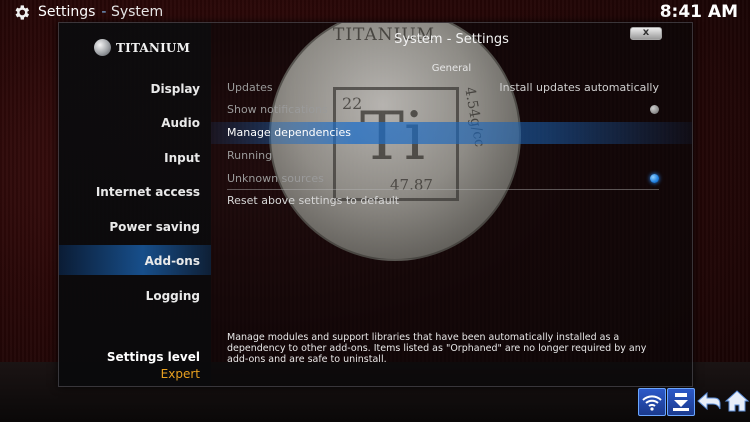 This screenshot has height=422, width=750. Describe the element at coordinates (451, 39) in the screenshot. I see `dialog-title: System - Settings` at that location.